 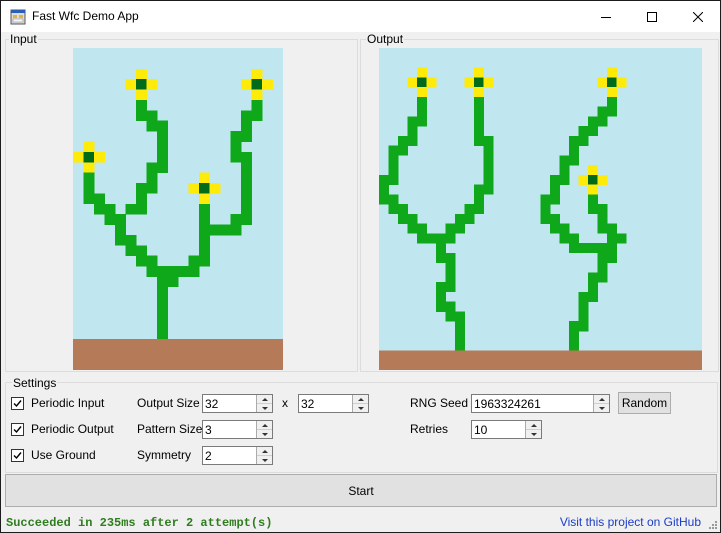 What do you see at coordinates (333, 403) in the screenshot?
I see `output-height-input: 32` at bounding box center [333, 403].